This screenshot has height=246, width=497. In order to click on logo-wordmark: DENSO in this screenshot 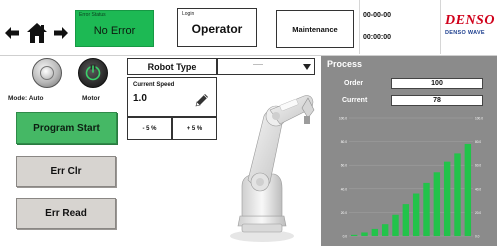, I will do `click(470, 21)`.